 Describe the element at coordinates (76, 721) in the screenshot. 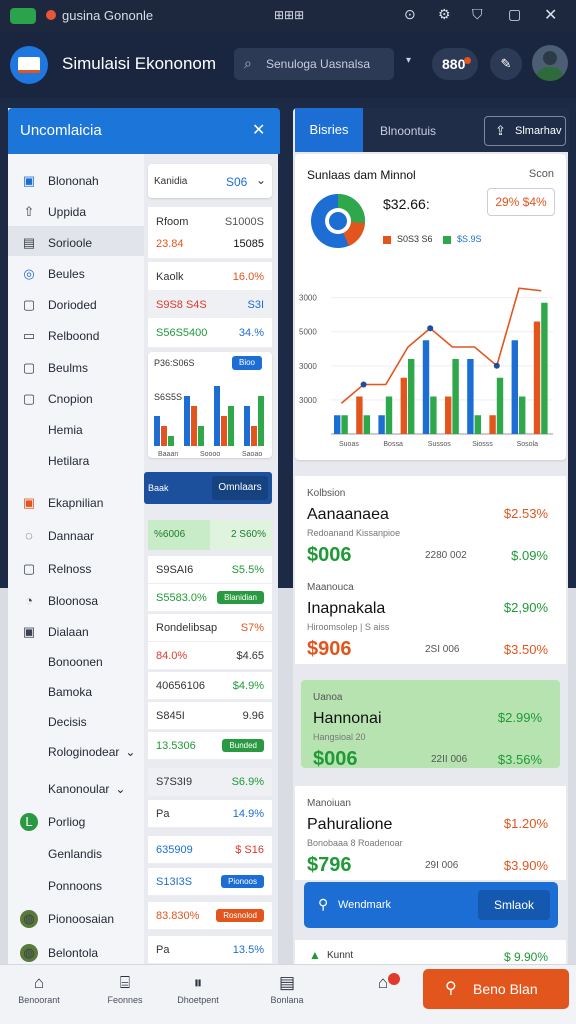

I see `drawer-item-17: Decisis` at that location.